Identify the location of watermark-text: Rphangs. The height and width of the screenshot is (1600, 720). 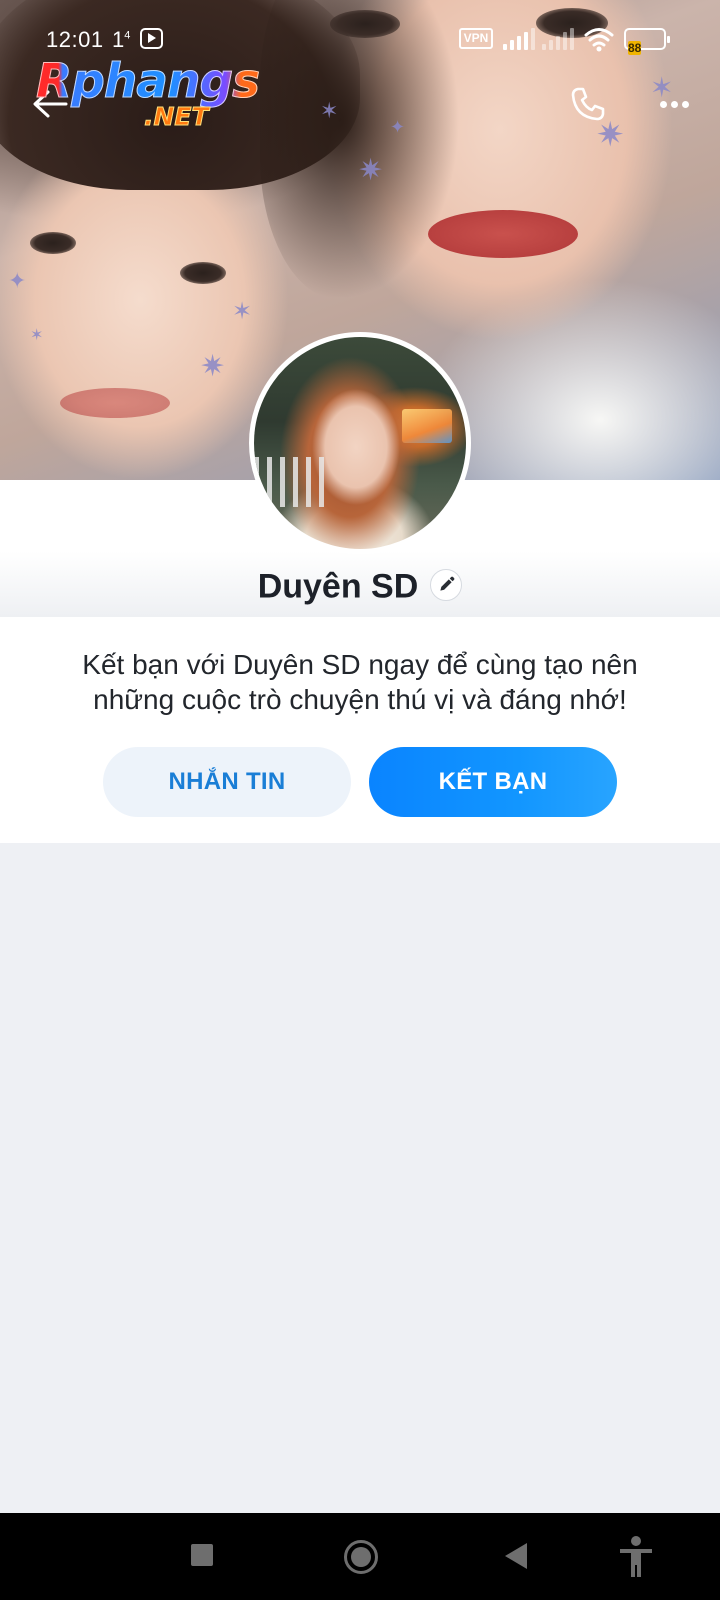
(147, 82).